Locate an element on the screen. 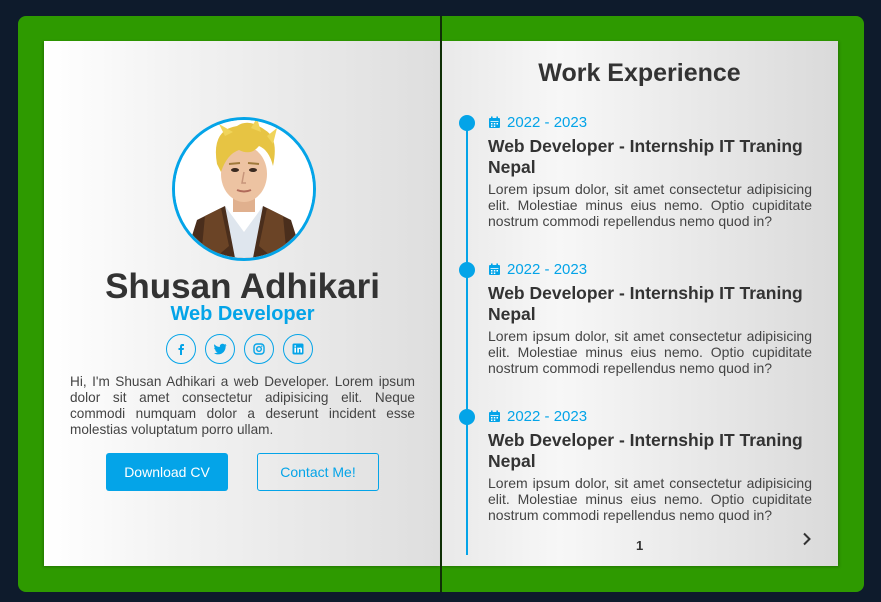  twitter-icon is located at coordinates (219, 349).